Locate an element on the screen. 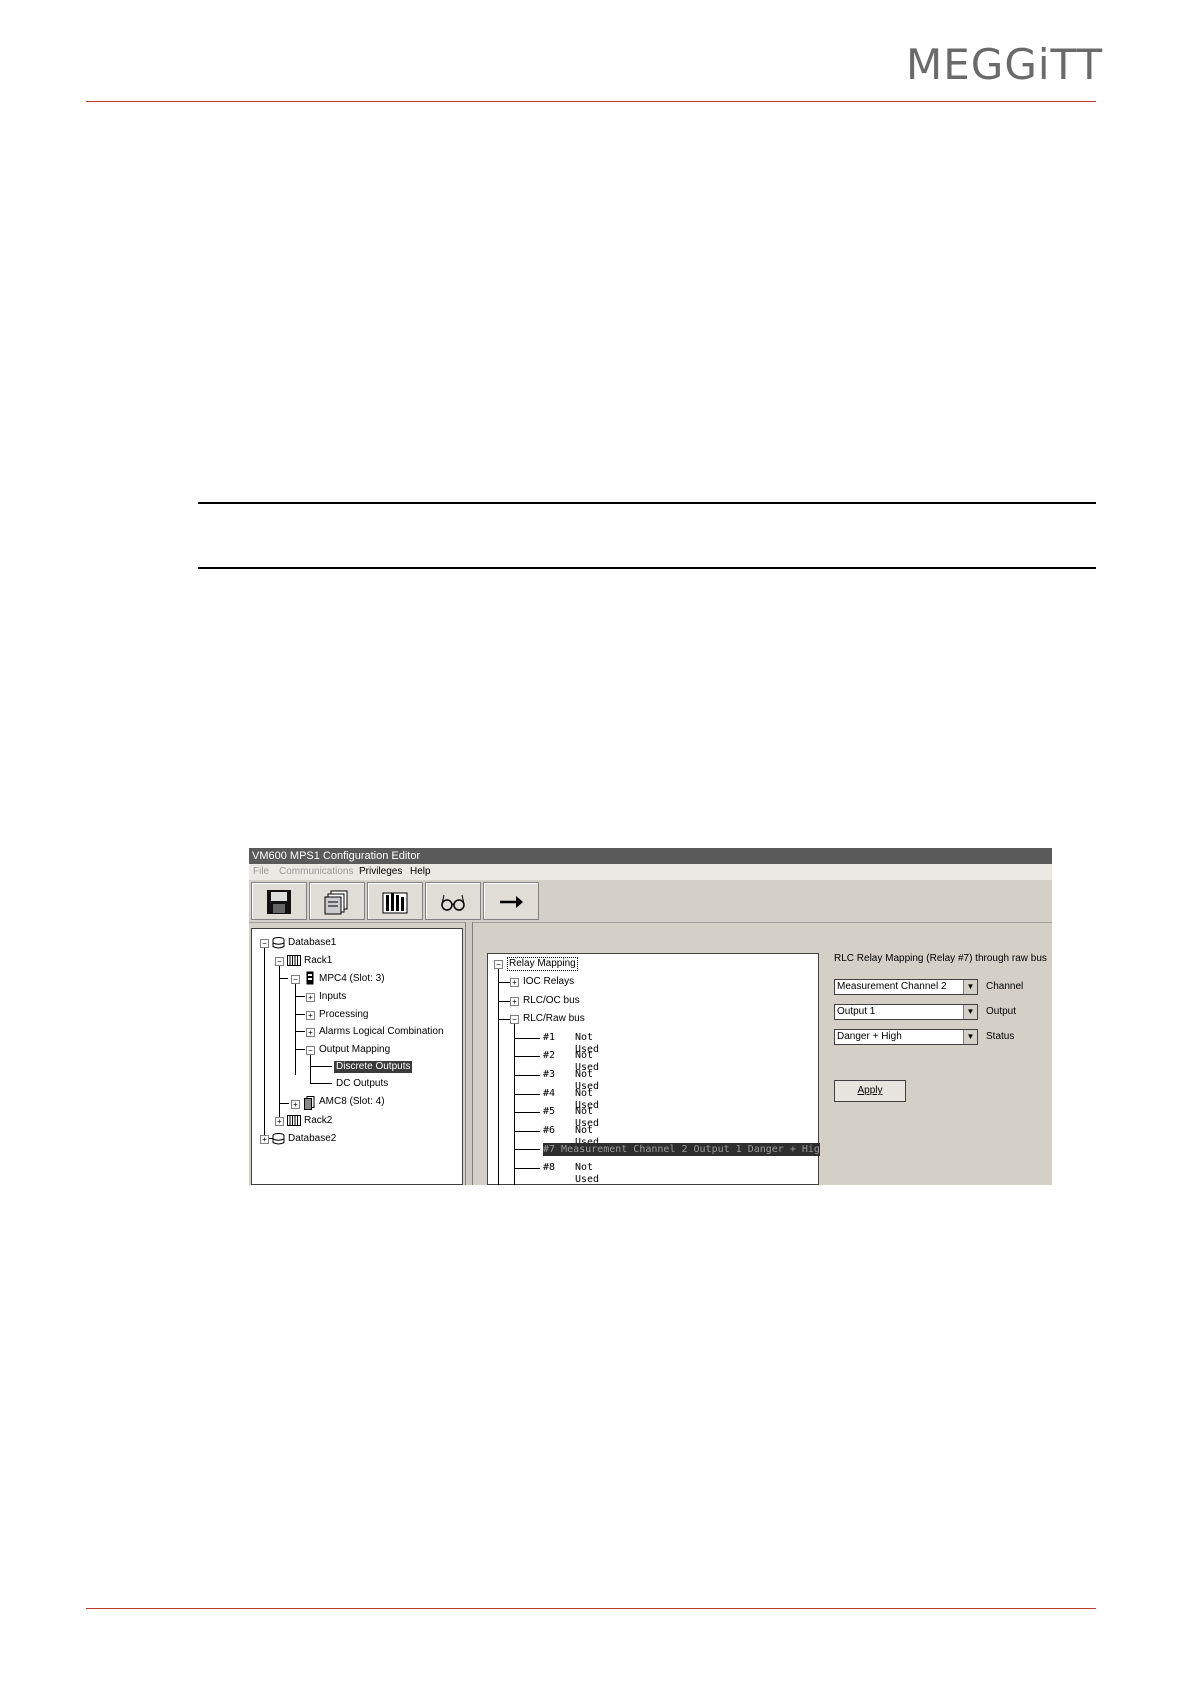 This screenshot has width=1190, height=1684. save-button is located at coordinates (279, 901).